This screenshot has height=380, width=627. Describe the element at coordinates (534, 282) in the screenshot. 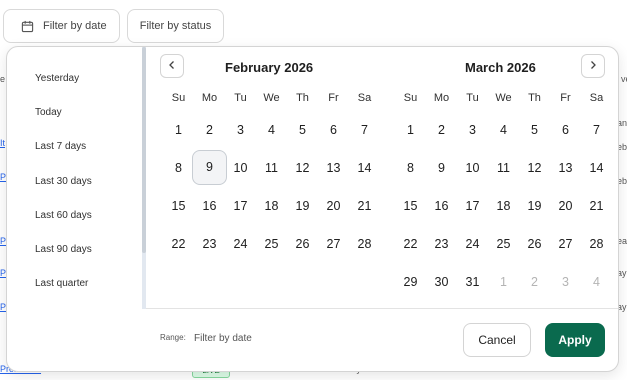

I see `mar-day-next-month-2: 2` at that location.